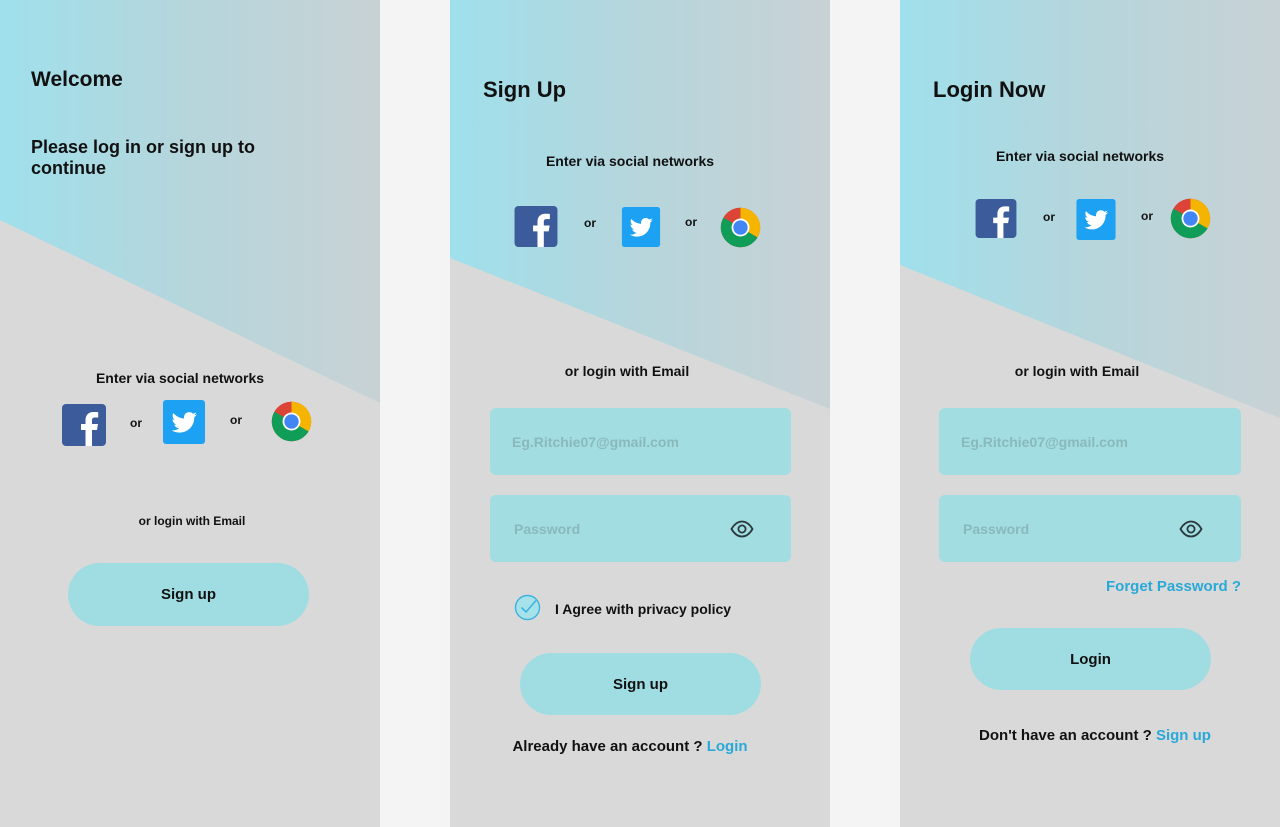 The width and height of the screenshot is (1280, 827). Describe the element at coordinates (143, 157) in the screenshot. I see `welcome-subtitle: Please log in or sign up to continue` at that location.